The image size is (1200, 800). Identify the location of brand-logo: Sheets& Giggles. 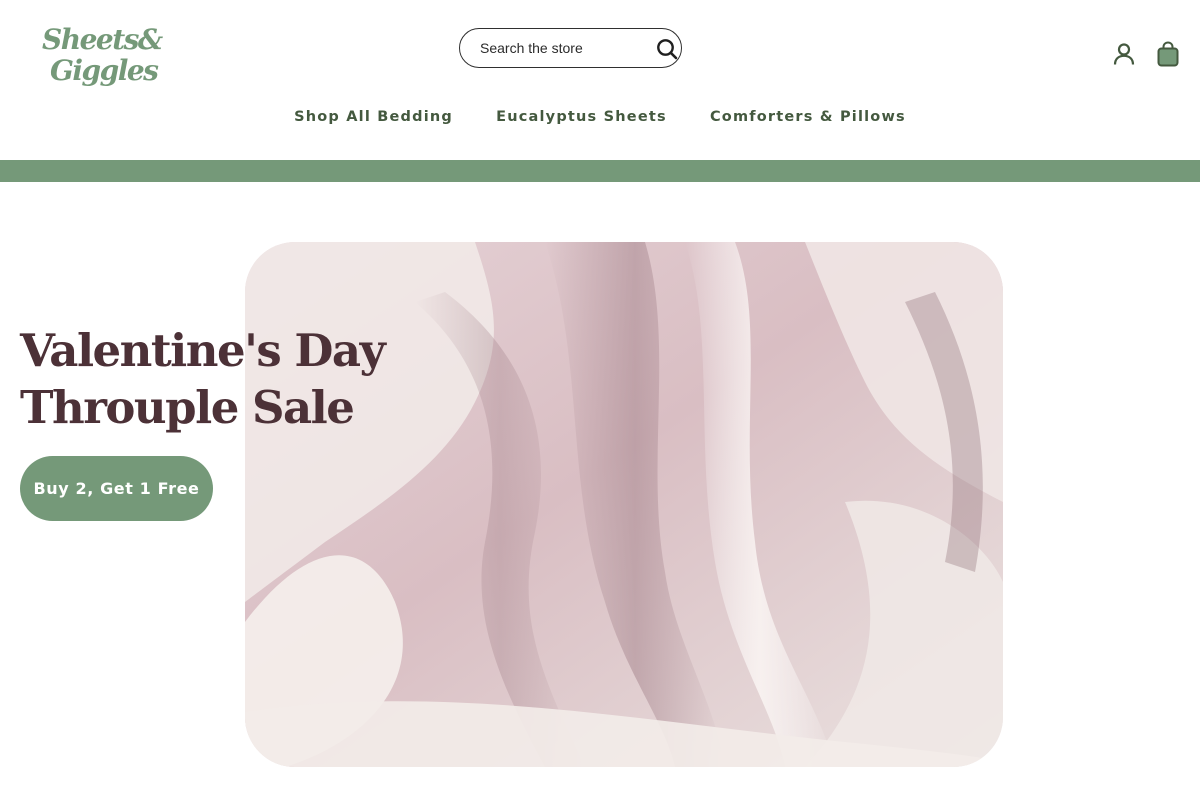
(103, 54).